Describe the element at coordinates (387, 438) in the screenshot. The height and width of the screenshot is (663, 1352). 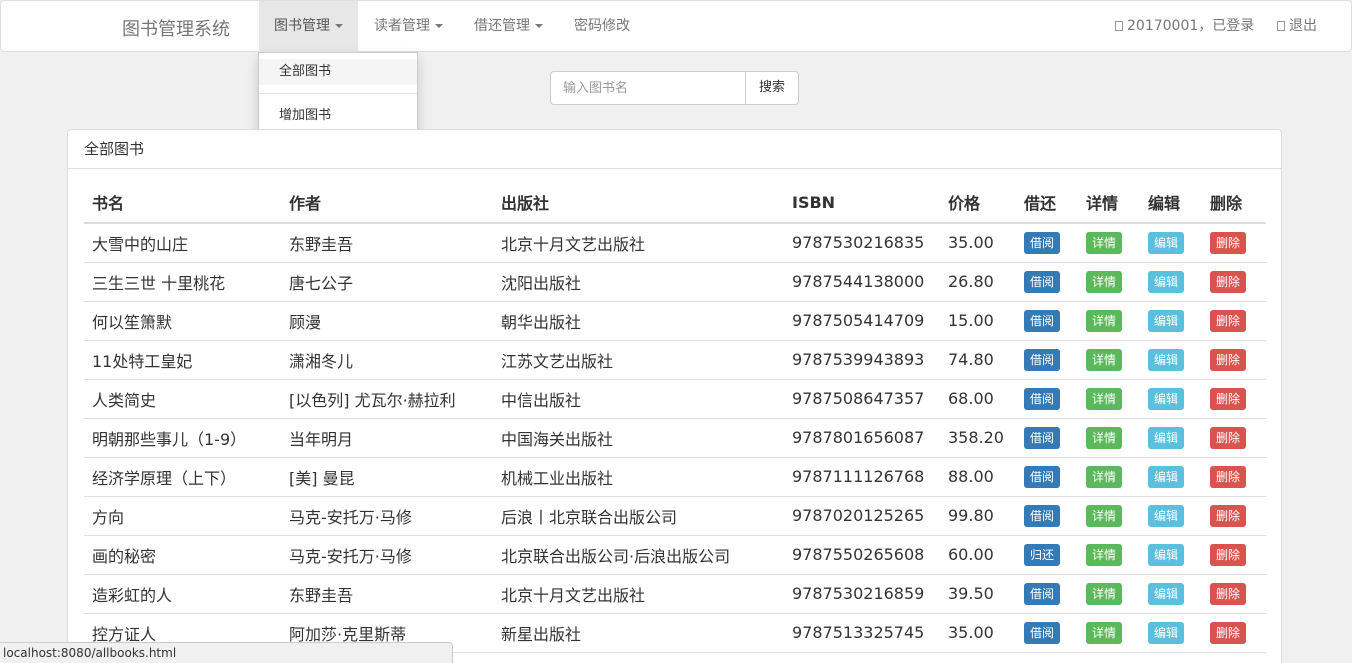
I see `cell-author: 当年明月` at that location.